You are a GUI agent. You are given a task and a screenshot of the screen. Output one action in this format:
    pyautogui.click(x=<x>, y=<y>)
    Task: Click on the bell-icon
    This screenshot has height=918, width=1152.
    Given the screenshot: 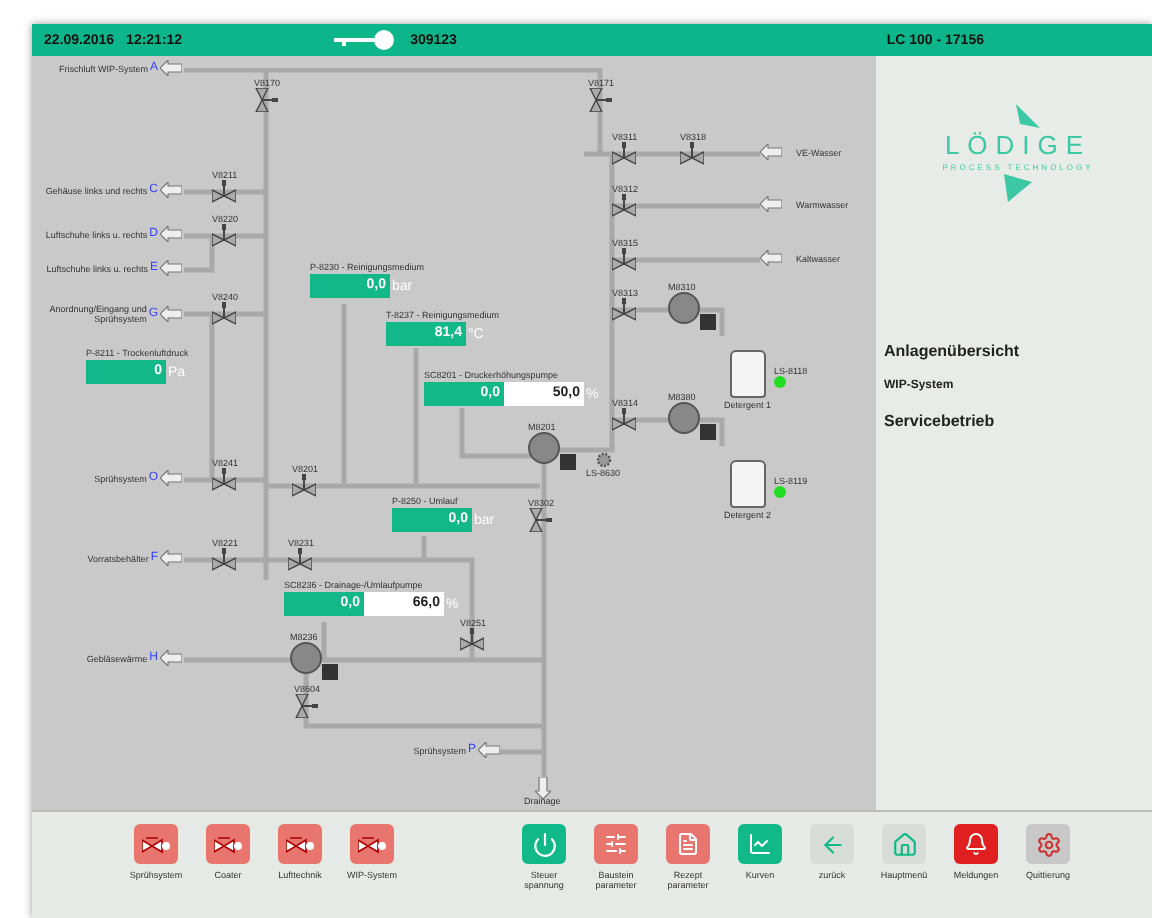 What is the action you would take?
    pyautogui.click(x=976, y=844)
    